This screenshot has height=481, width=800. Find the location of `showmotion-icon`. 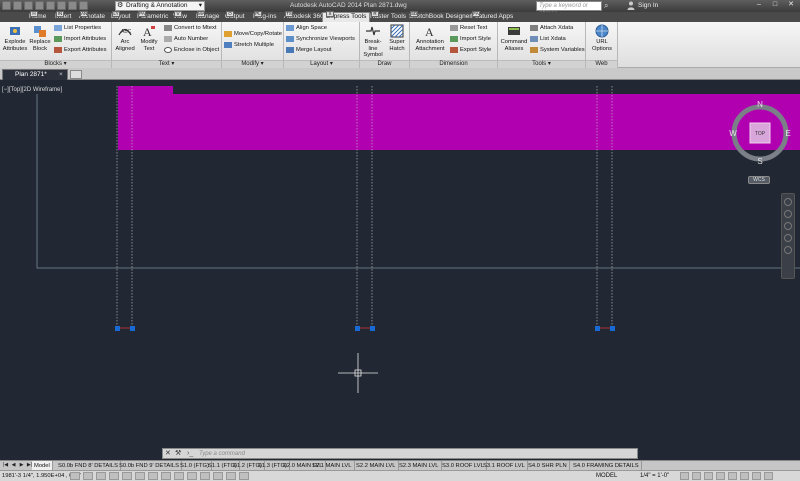

showmotion-icon is located at coordinates (788, 250).